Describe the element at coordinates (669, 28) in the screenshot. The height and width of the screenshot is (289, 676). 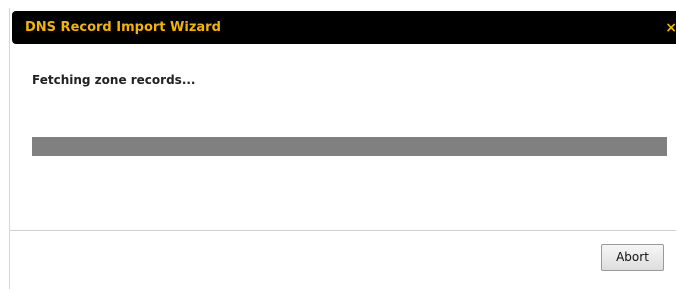
I see `close-icon: ×` at that location.